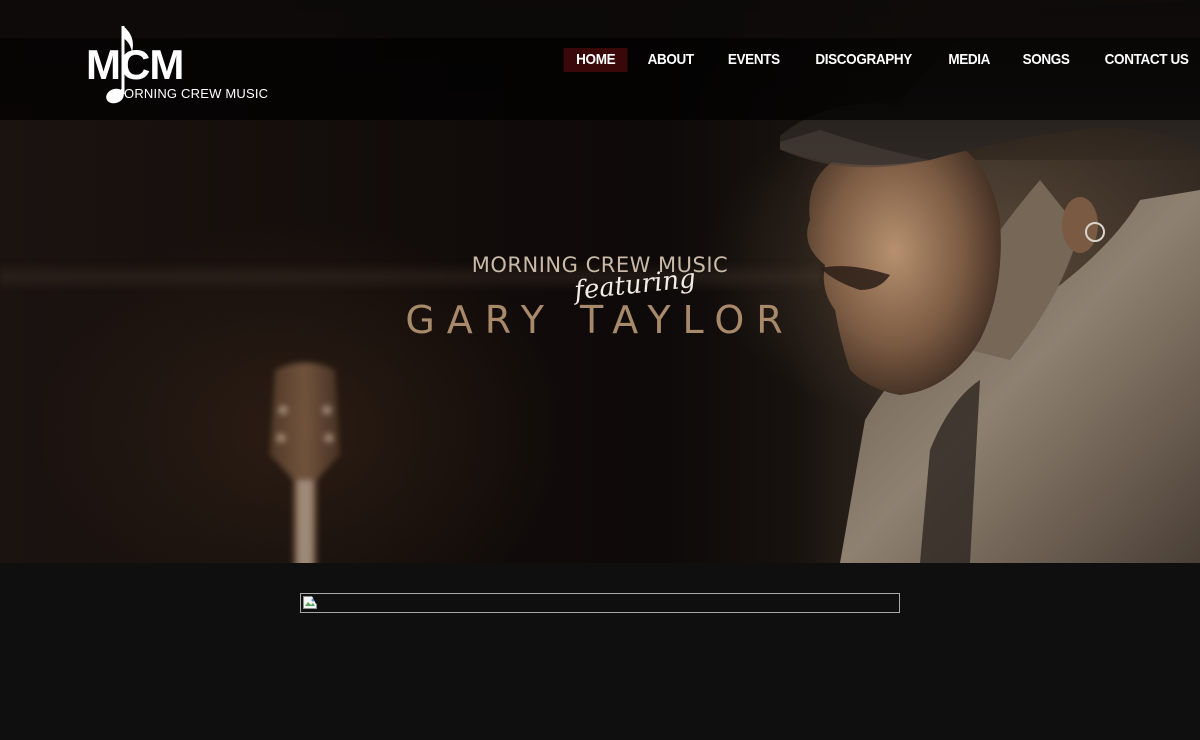 This screenshot has width=1200, height=740. I want to click on hero-artist-name: GARY TAYLOR, so click(600, 320).